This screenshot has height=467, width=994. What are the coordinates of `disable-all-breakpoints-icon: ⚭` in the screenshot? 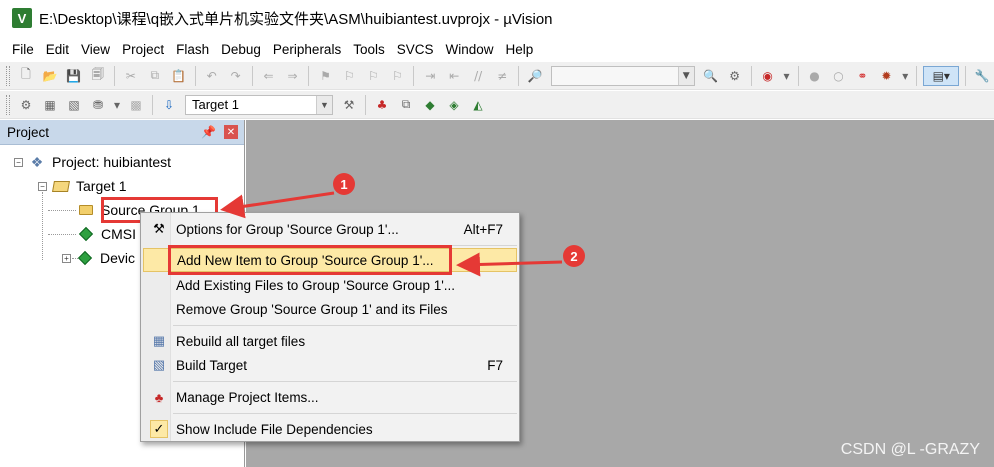 It's located at (862, 76).